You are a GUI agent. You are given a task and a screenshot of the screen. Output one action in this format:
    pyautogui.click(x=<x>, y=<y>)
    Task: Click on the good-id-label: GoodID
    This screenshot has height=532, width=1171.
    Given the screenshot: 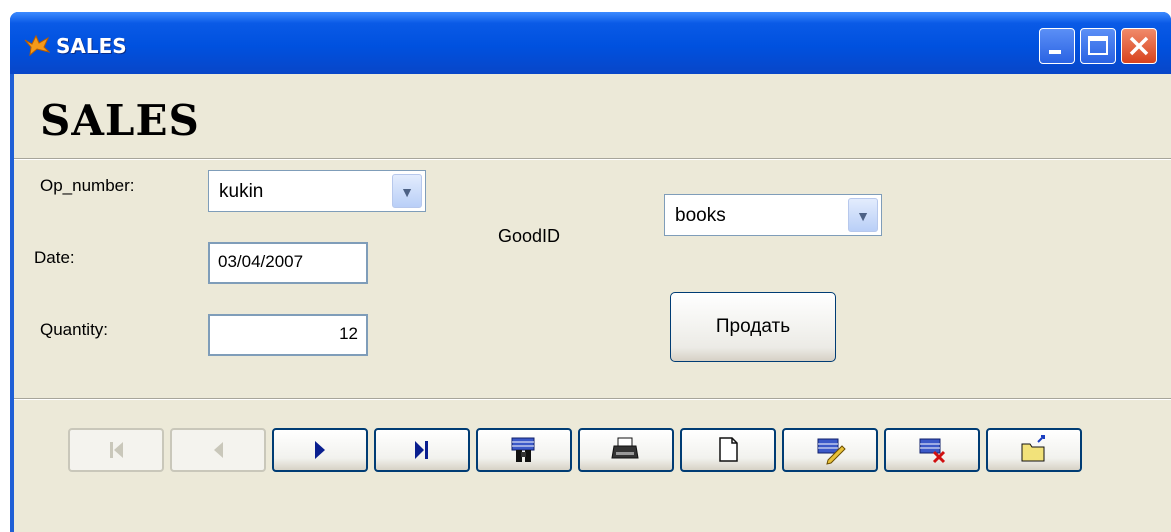 What is the action you would take?
    pyautogui.click(x=529, y=236)
    